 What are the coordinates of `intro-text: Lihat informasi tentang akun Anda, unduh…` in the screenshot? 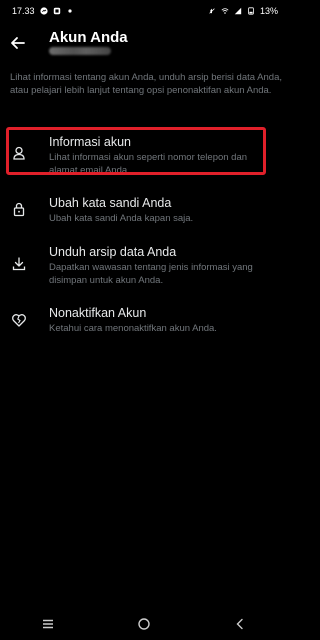 It's located at (146, 84).